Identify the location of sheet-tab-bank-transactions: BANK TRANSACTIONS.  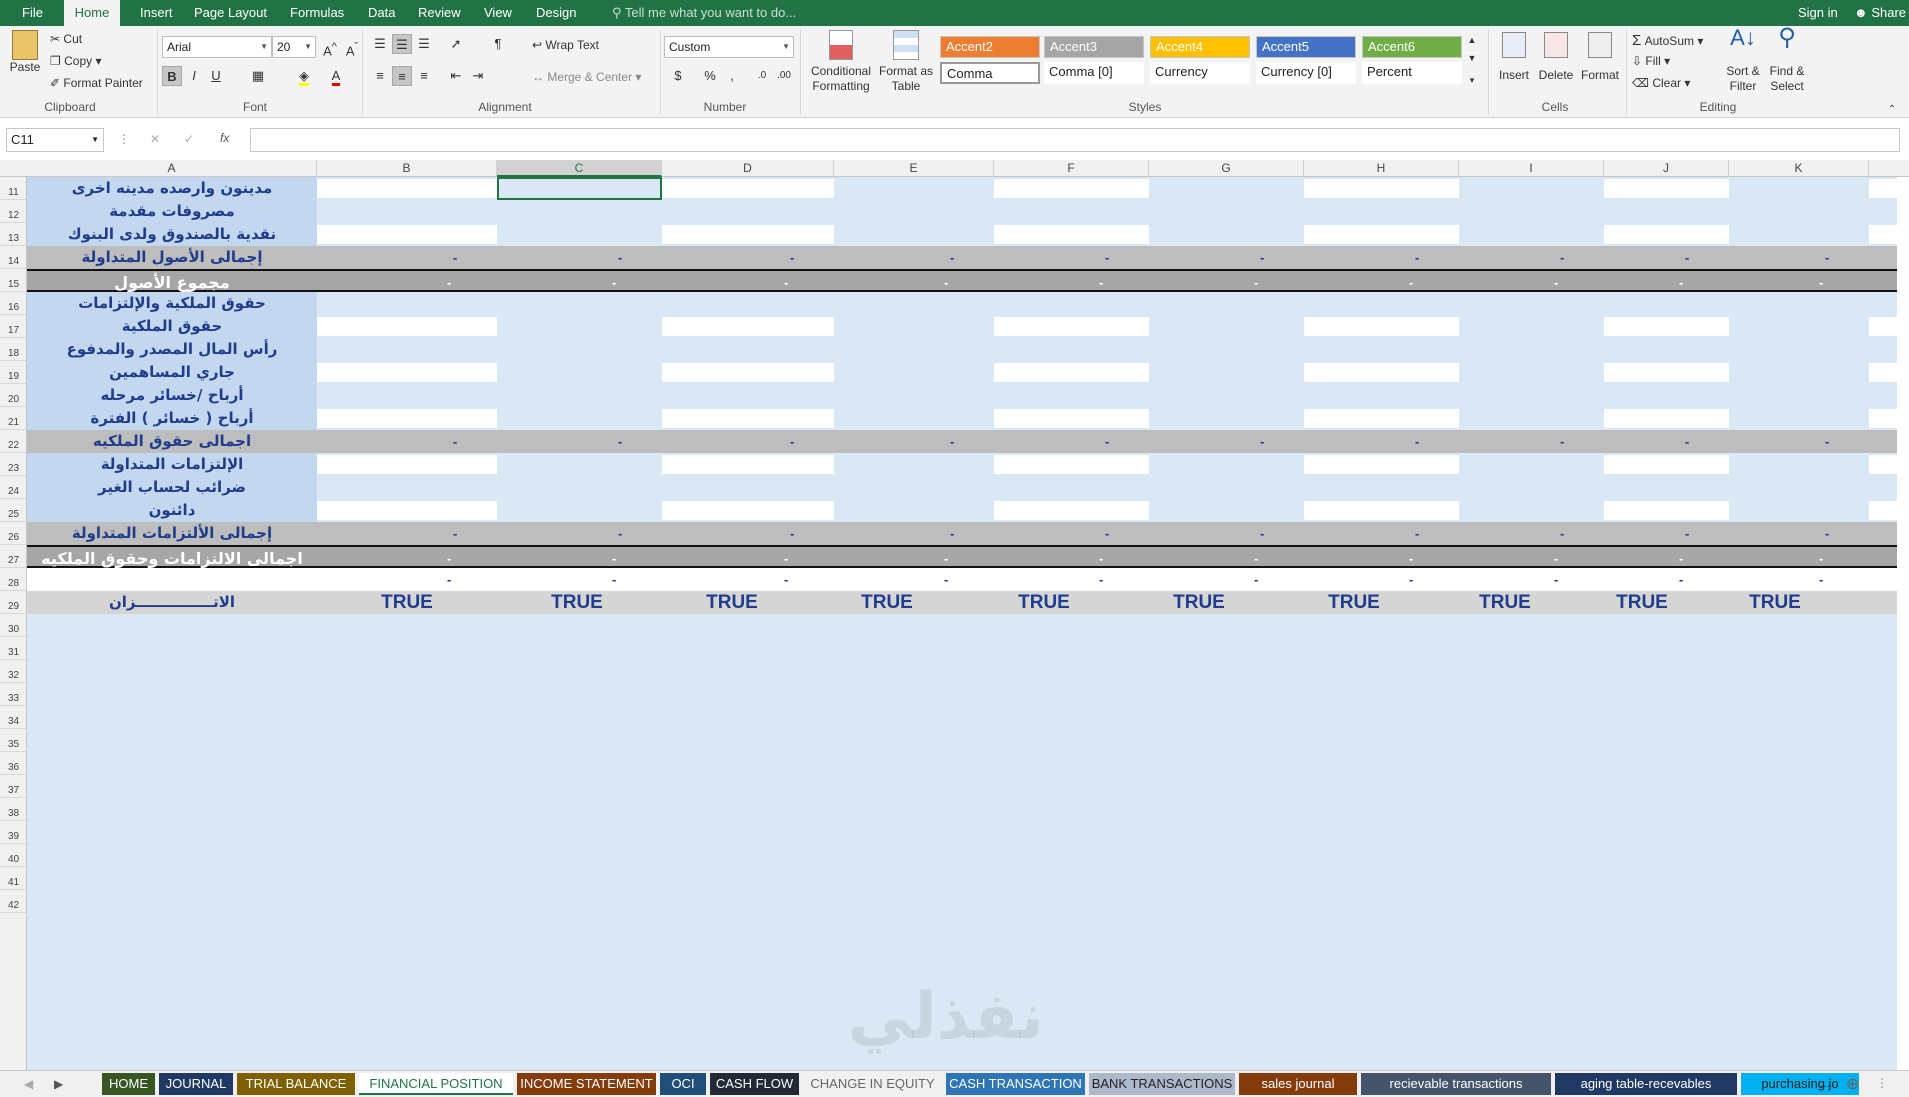
(1162, 1084).